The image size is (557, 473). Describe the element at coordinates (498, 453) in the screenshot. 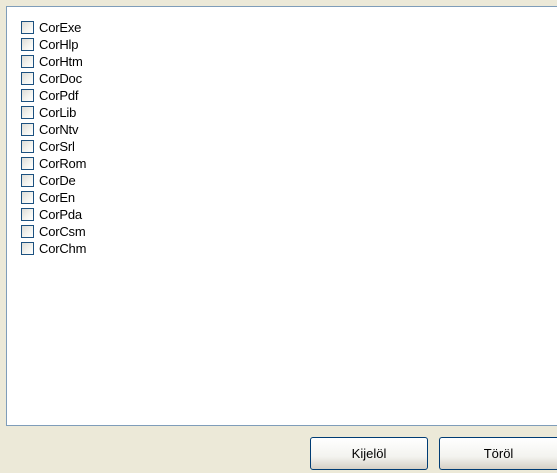

I see `delete-button: Töröl` at that location.